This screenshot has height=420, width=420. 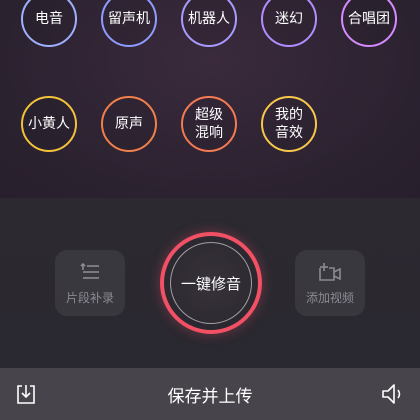 I want to click on effect-psychedelic: 迷幻, so click(x=289, y=23).